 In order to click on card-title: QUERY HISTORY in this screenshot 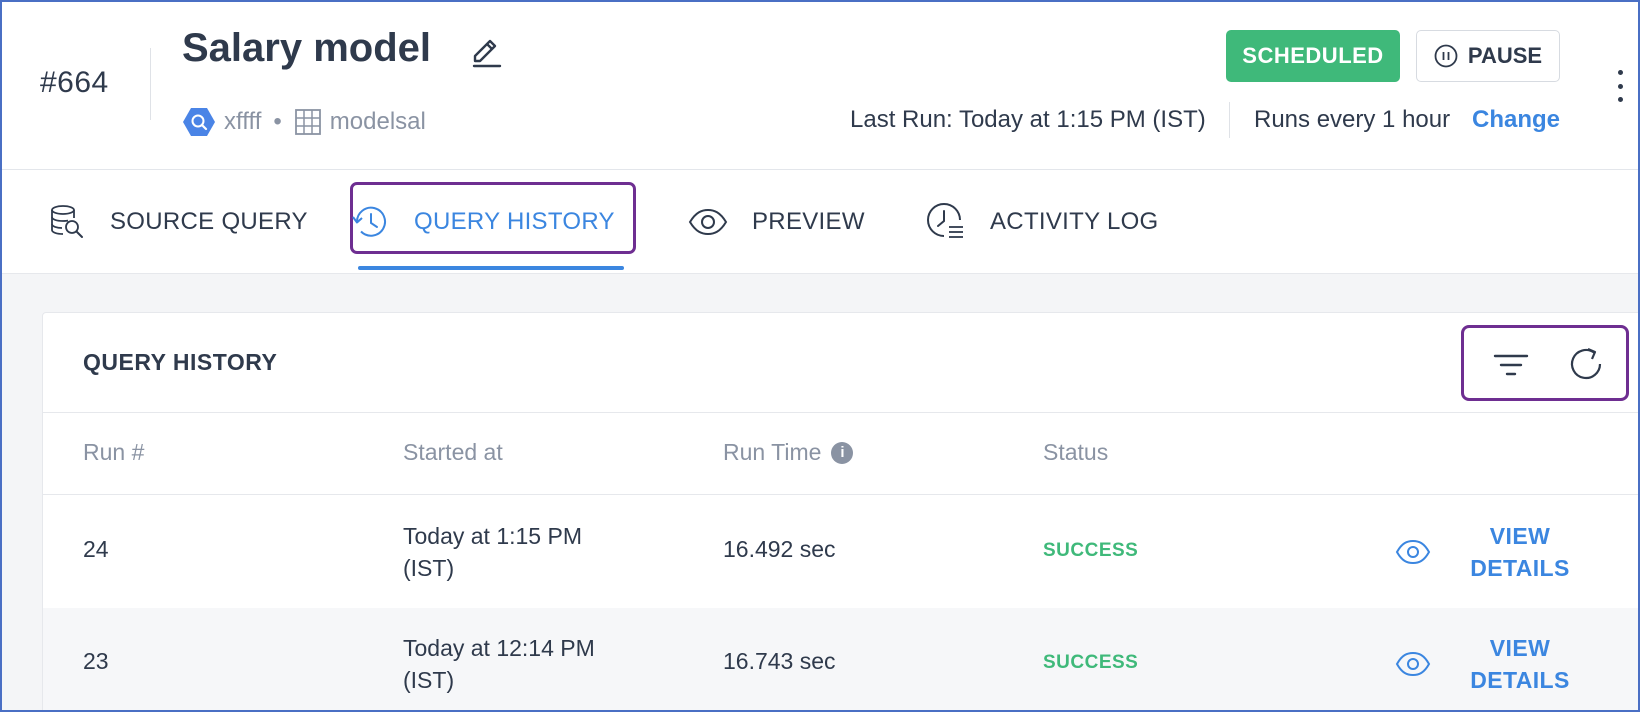, I will do `click(180, 362)`.